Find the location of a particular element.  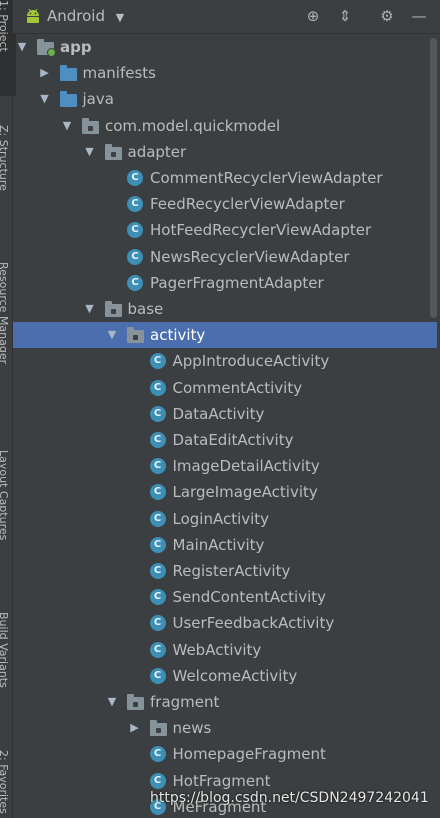

tree-row: C PagerFragmentAdapter is located at coordinates (225, 283).